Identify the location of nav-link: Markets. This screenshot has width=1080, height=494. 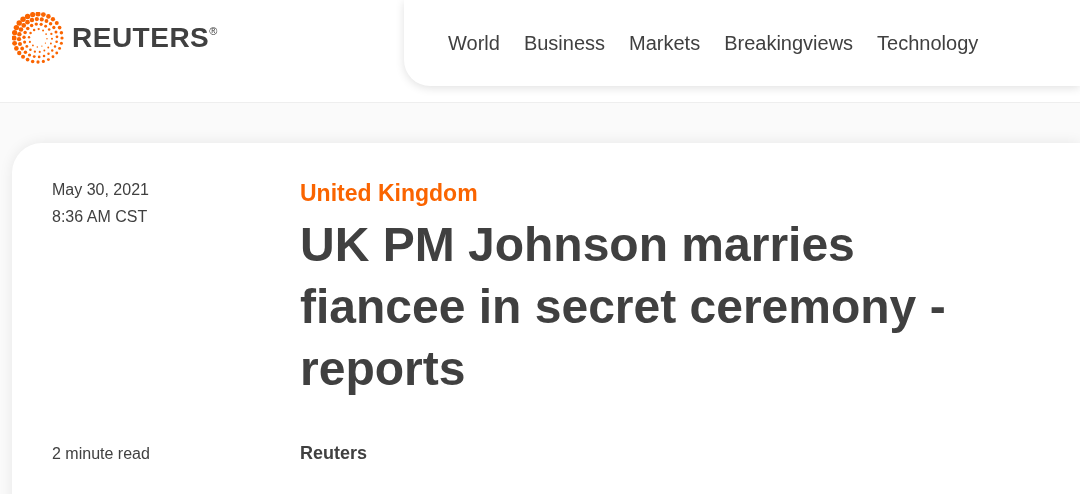
(665, 43).